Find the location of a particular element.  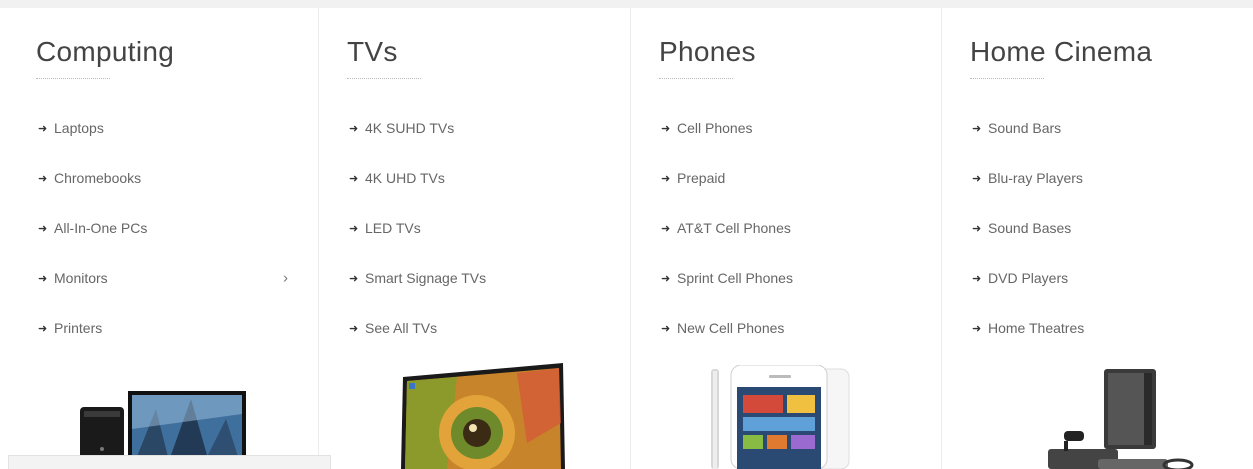

menu-item-monitors: ➜ Monitors › is located at coordinates (163, 278).